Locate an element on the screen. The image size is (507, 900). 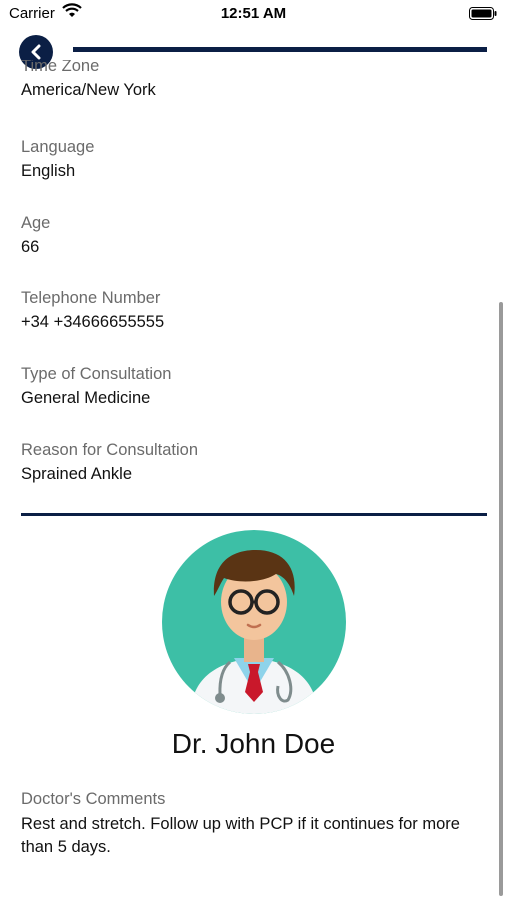
status-bar: Carrier 12:51 AM is located at coordinates (253, 15).